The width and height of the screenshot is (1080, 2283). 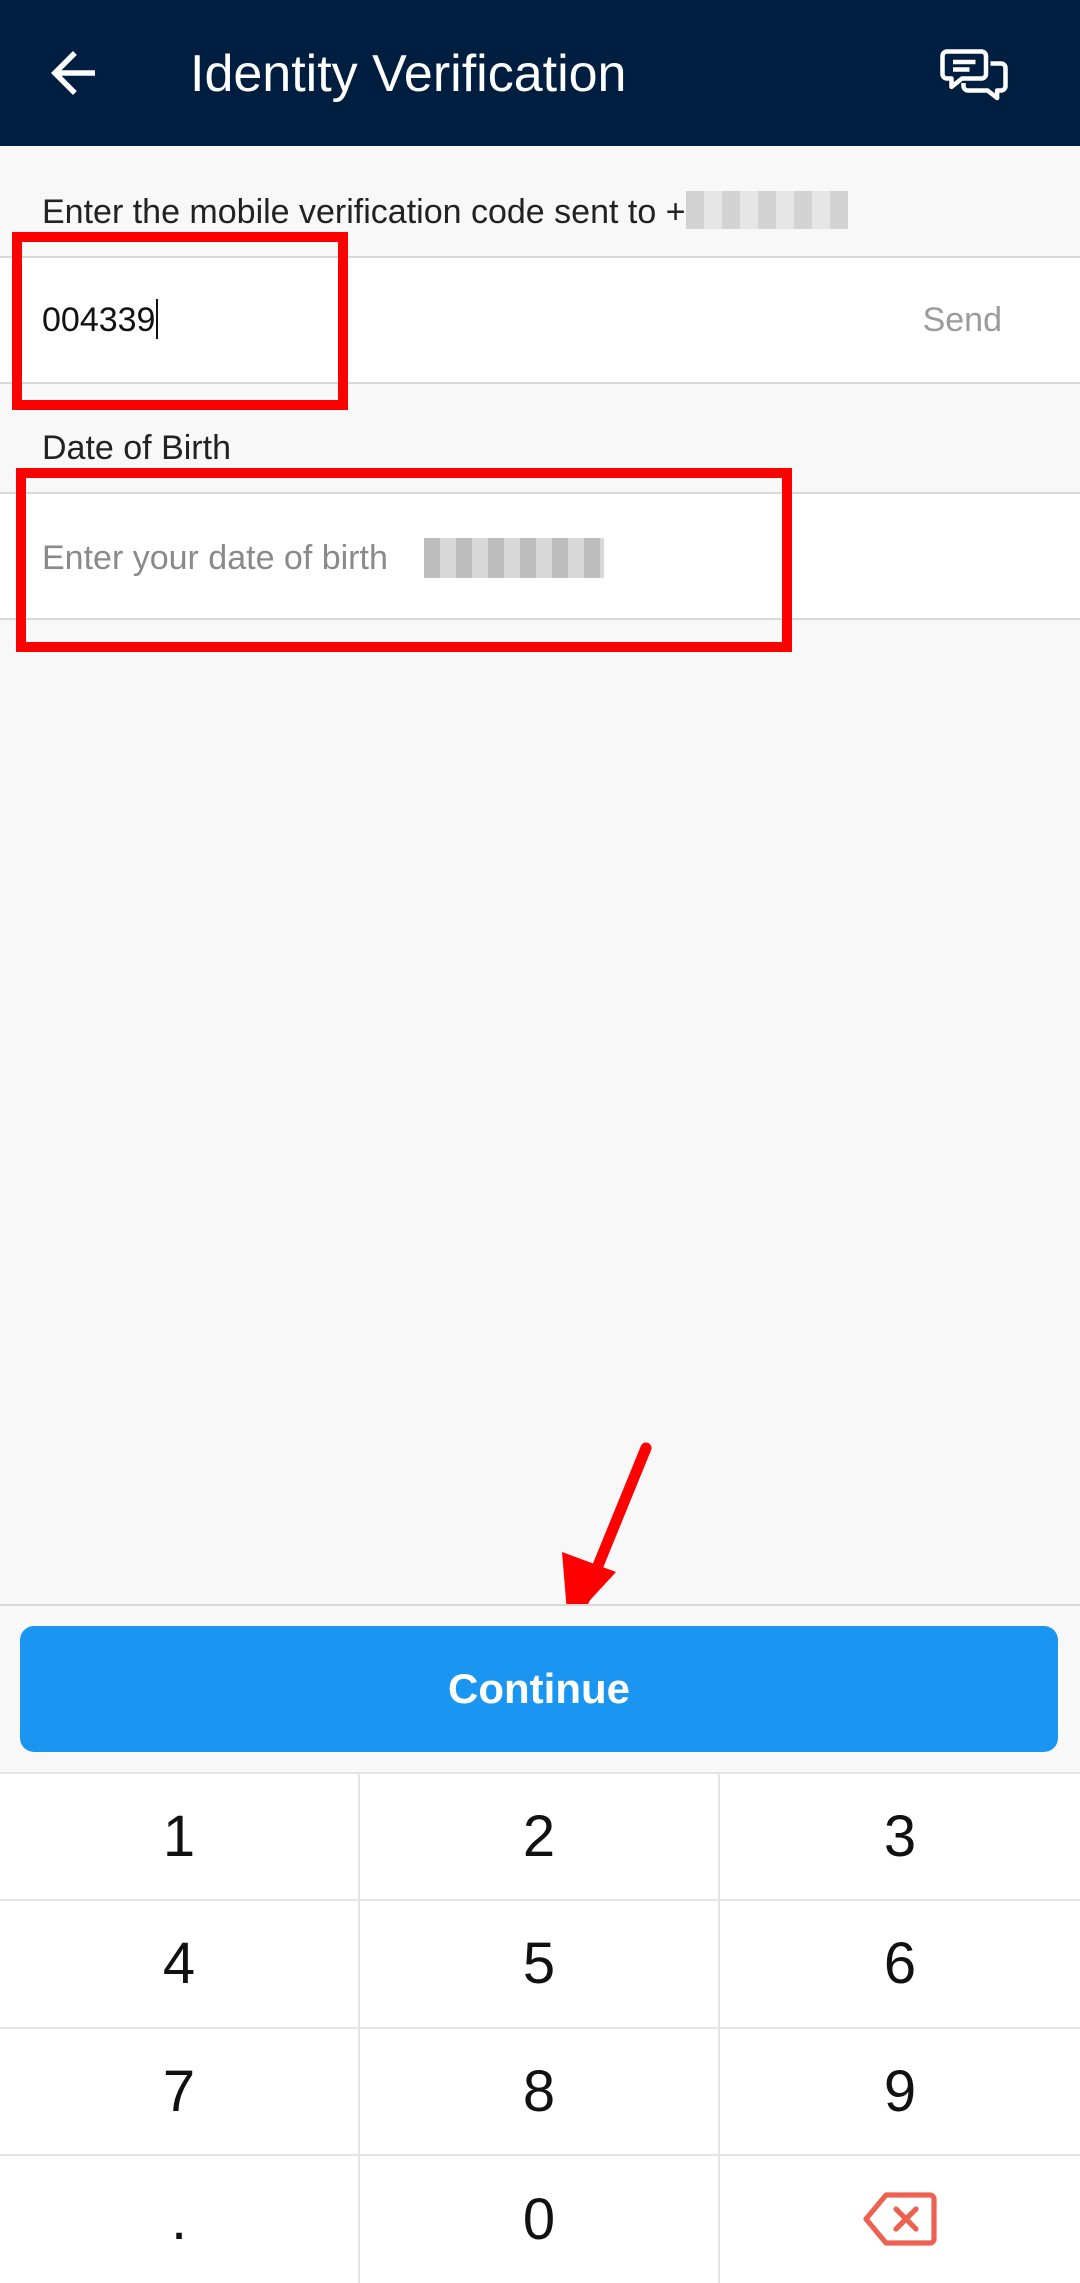 I want to click on dob-label: Date of Birth, so click(x=136, y=448).